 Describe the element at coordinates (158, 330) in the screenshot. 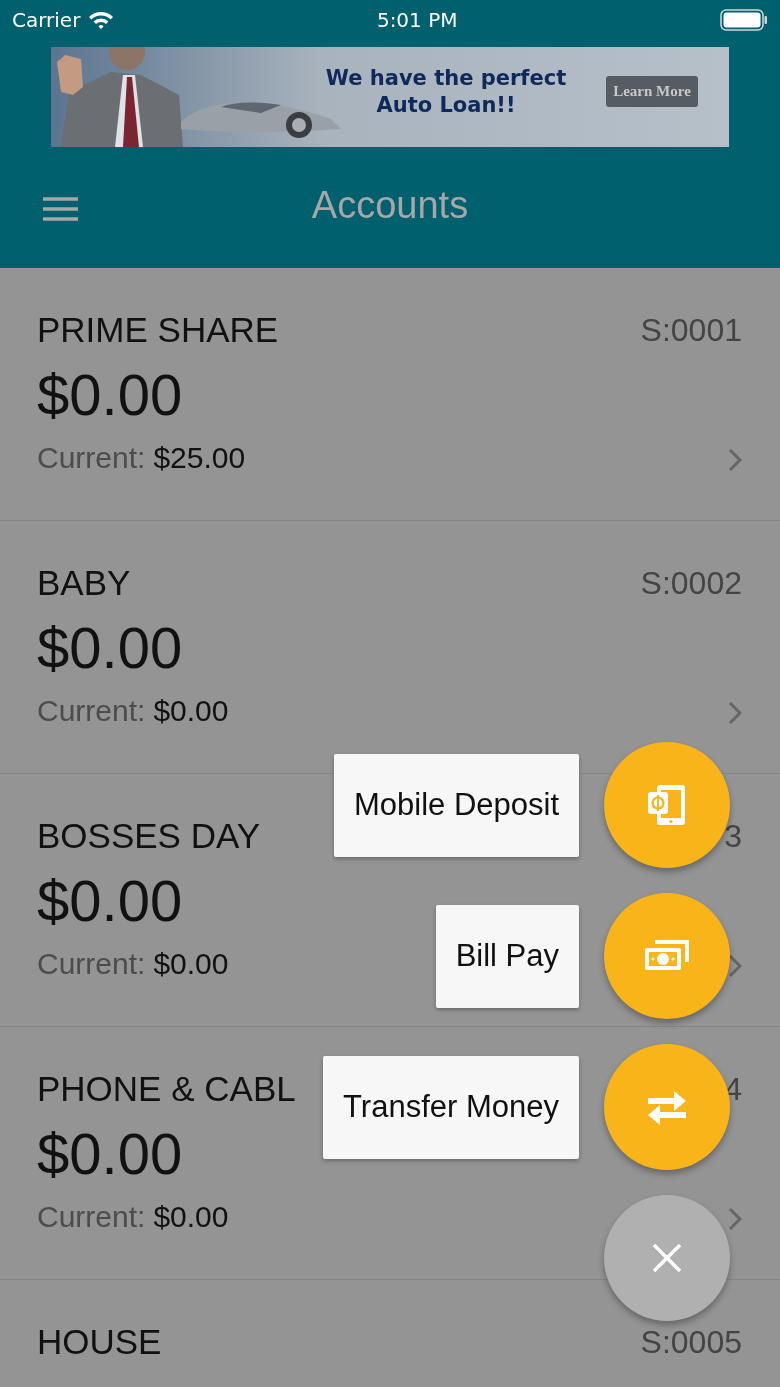

I see `account-name: PRIME SHARE` at that location.